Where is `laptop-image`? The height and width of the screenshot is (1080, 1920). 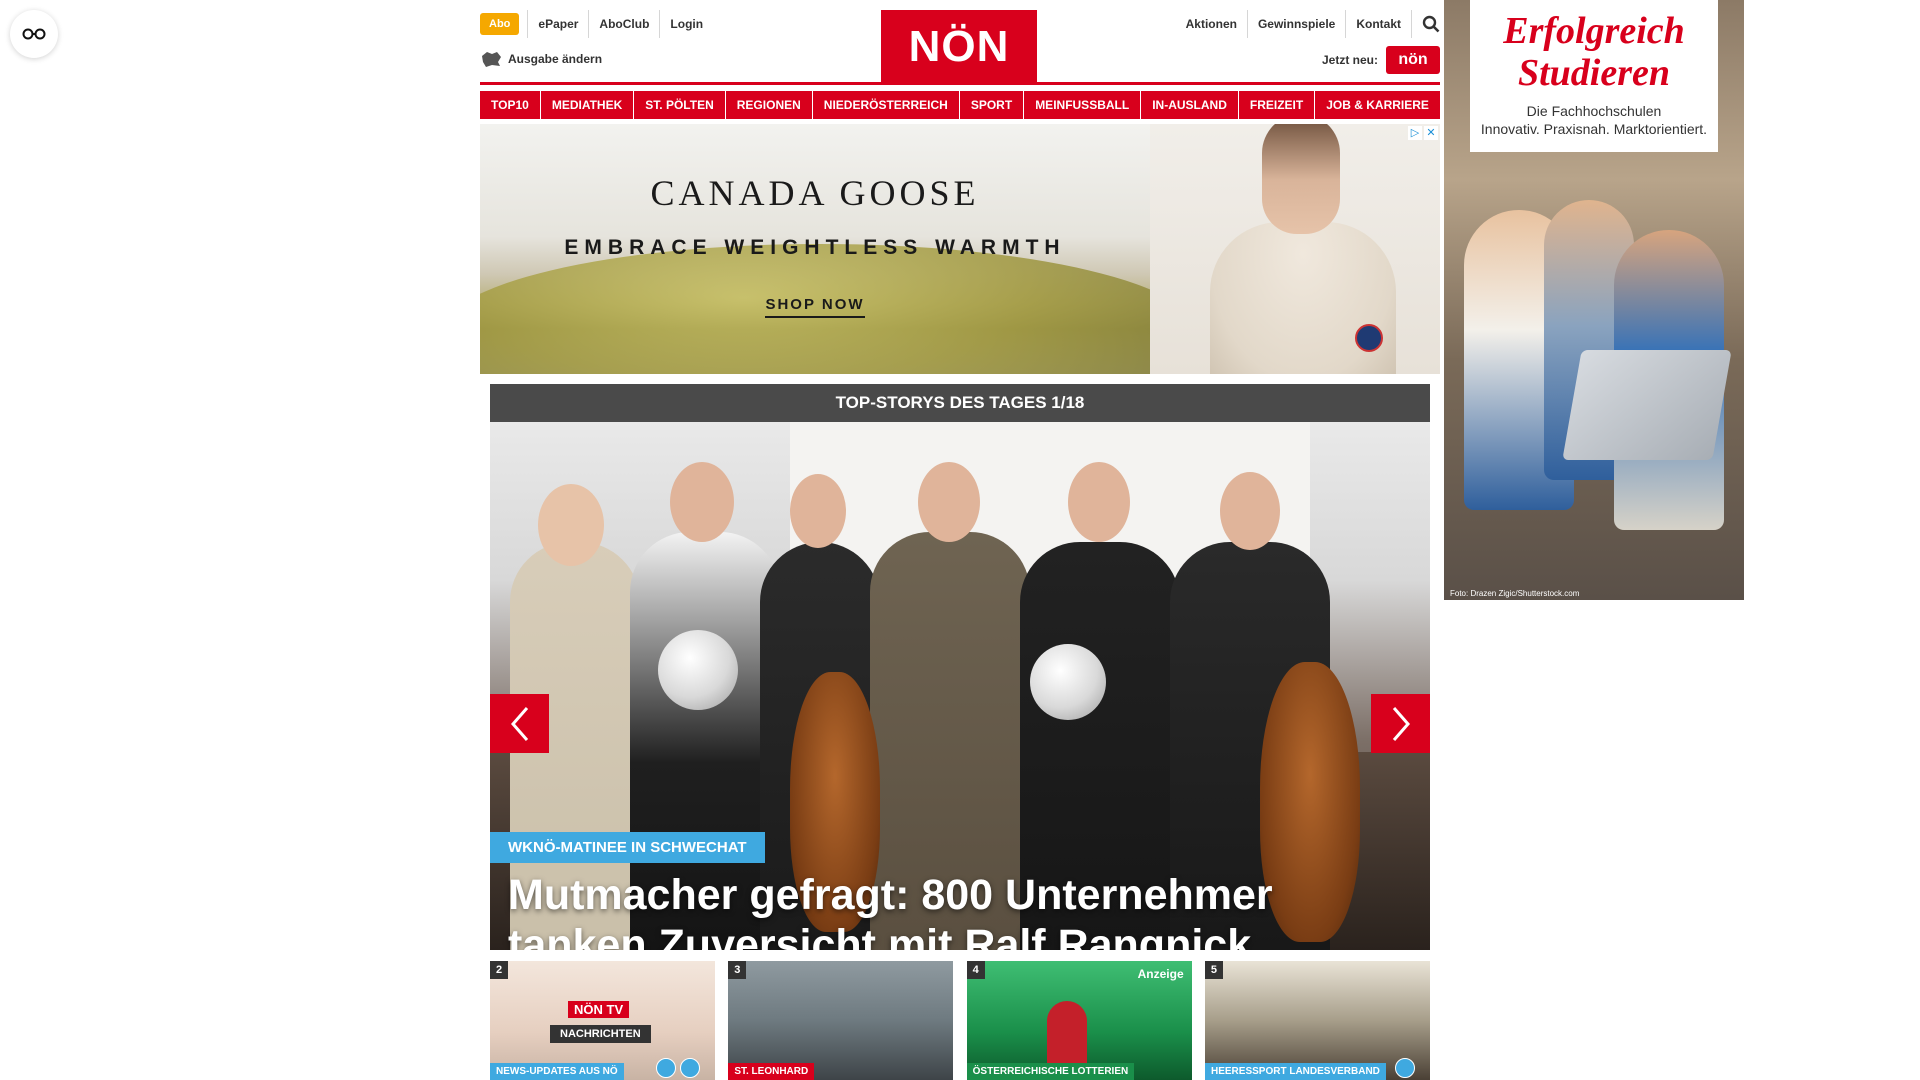 laptop-image is located at coordinates (1647, 405).